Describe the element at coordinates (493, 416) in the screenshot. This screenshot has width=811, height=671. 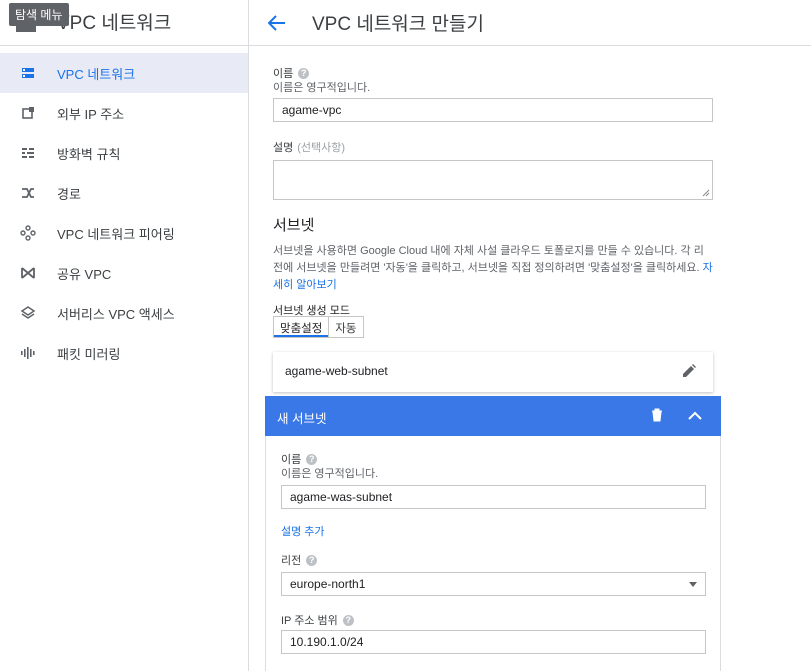
I see `new-subnet-header: 새 서브넷` at that location.